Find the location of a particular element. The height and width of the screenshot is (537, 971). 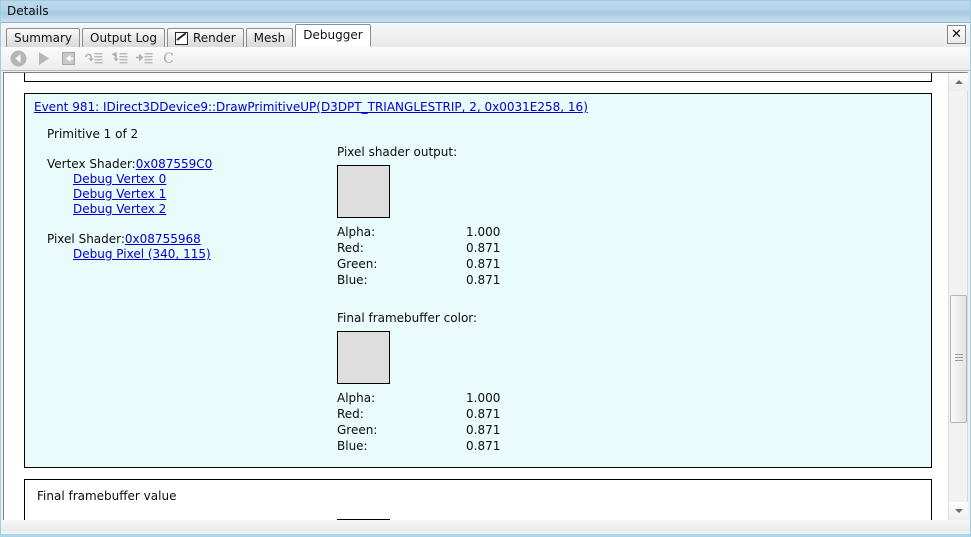

back-button is located at coordinates (18, 59).